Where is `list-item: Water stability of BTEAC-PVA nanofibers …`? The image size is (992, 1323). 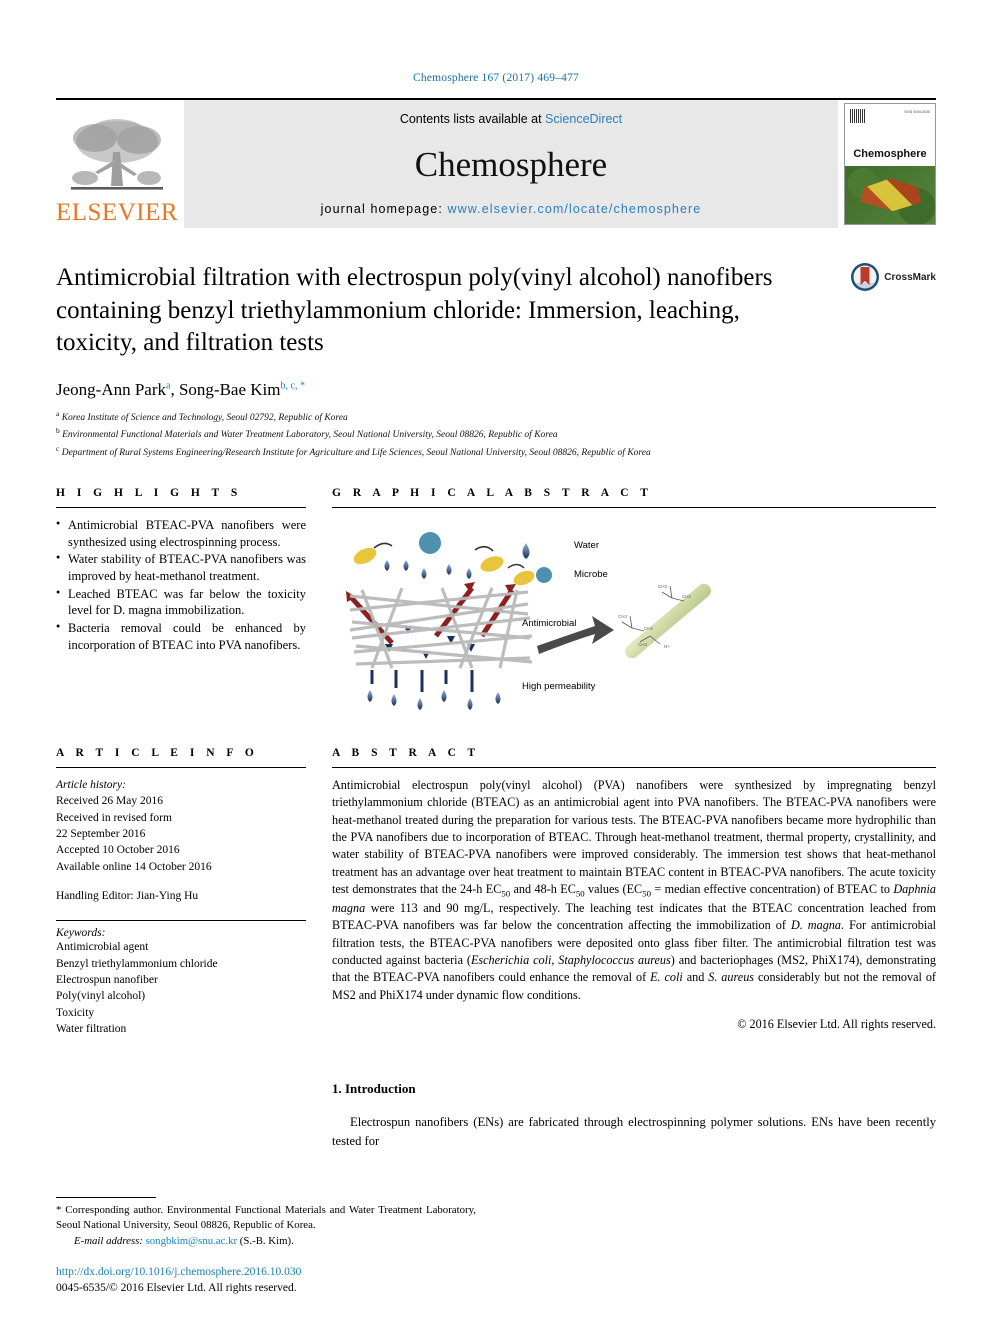
list-item: Water stability of BTEAC-PVA nanofibers … is located at coordinates (181, 567).